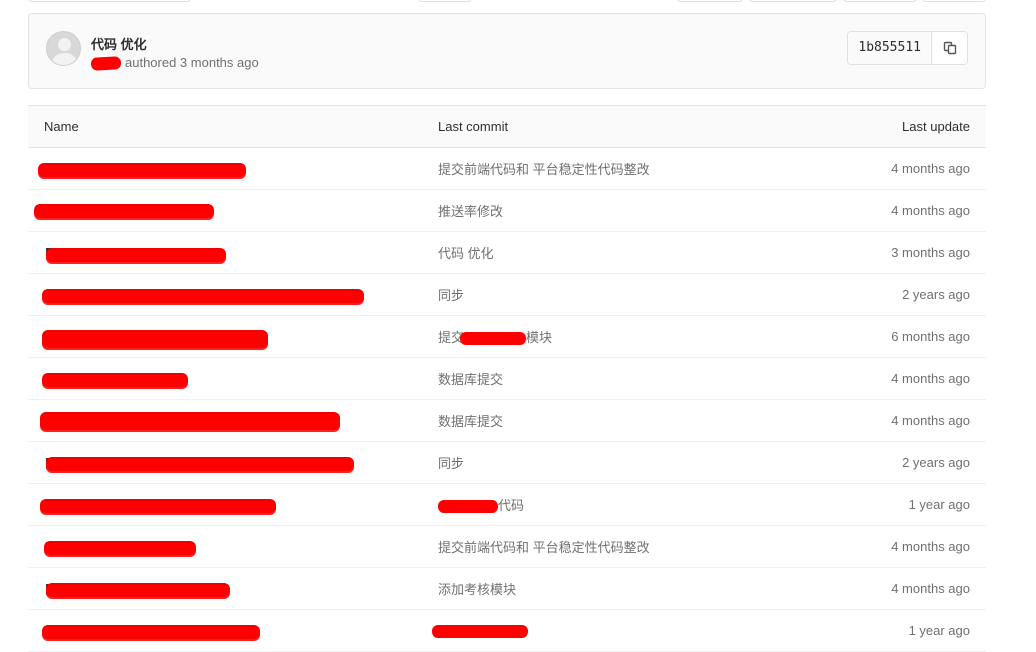  I want to click on table-row: 1 year ago, so click(507, 631).